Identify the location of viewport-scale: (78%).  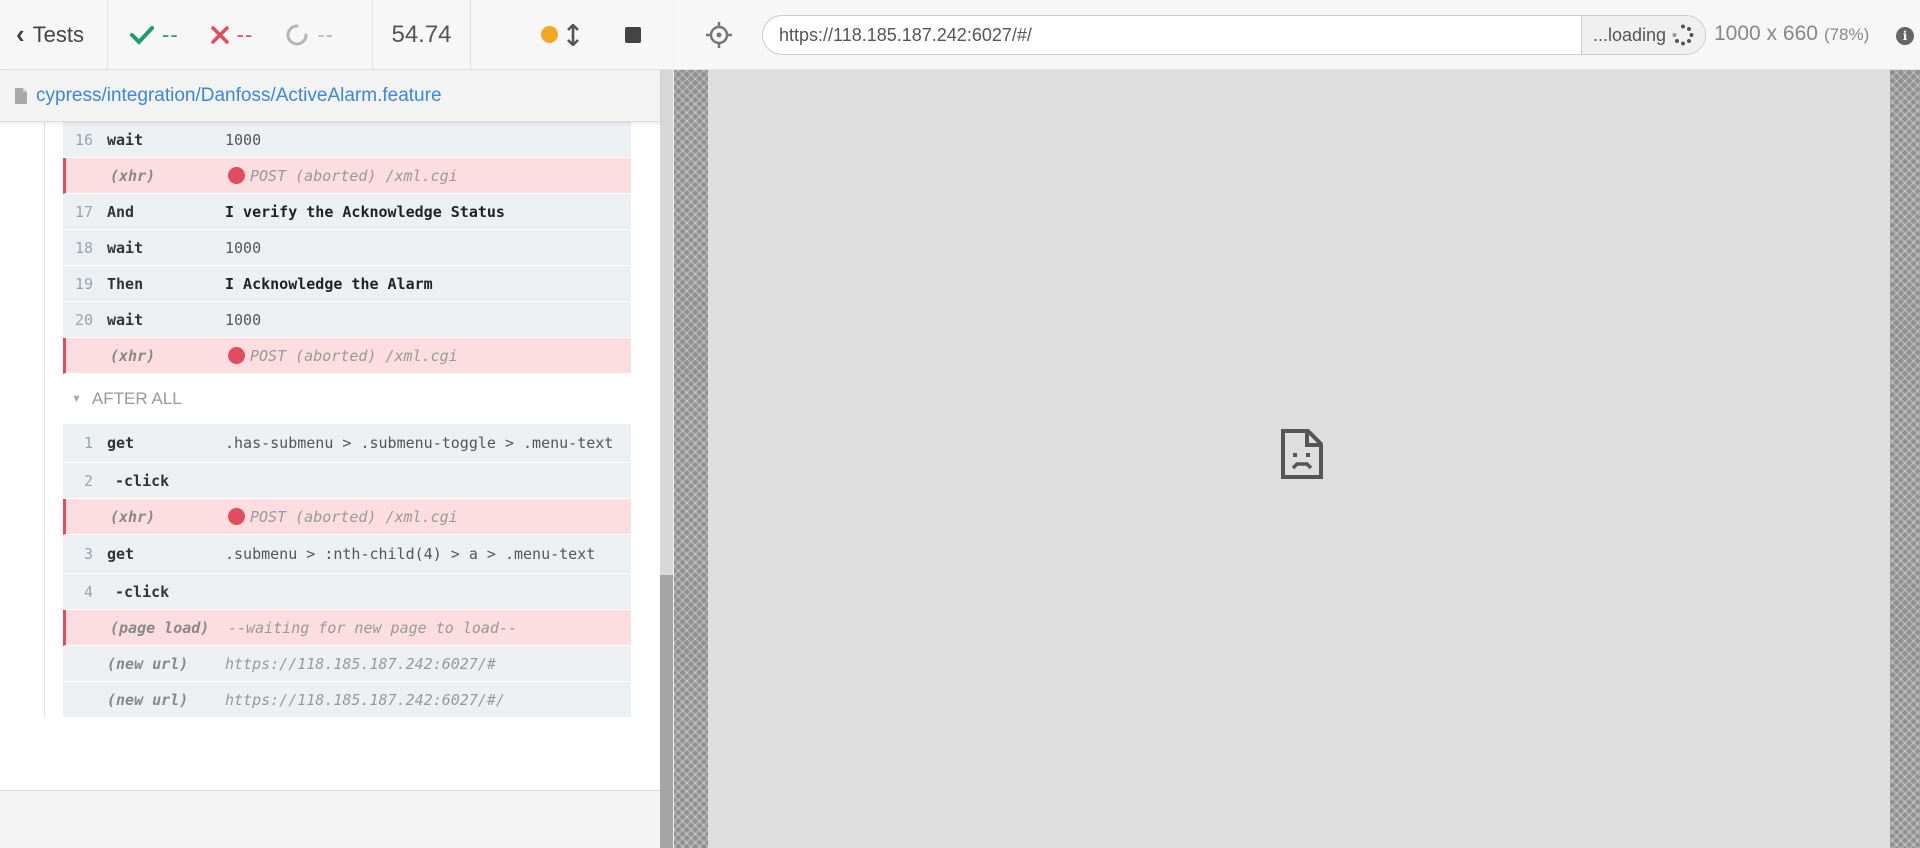
(1846, 34).